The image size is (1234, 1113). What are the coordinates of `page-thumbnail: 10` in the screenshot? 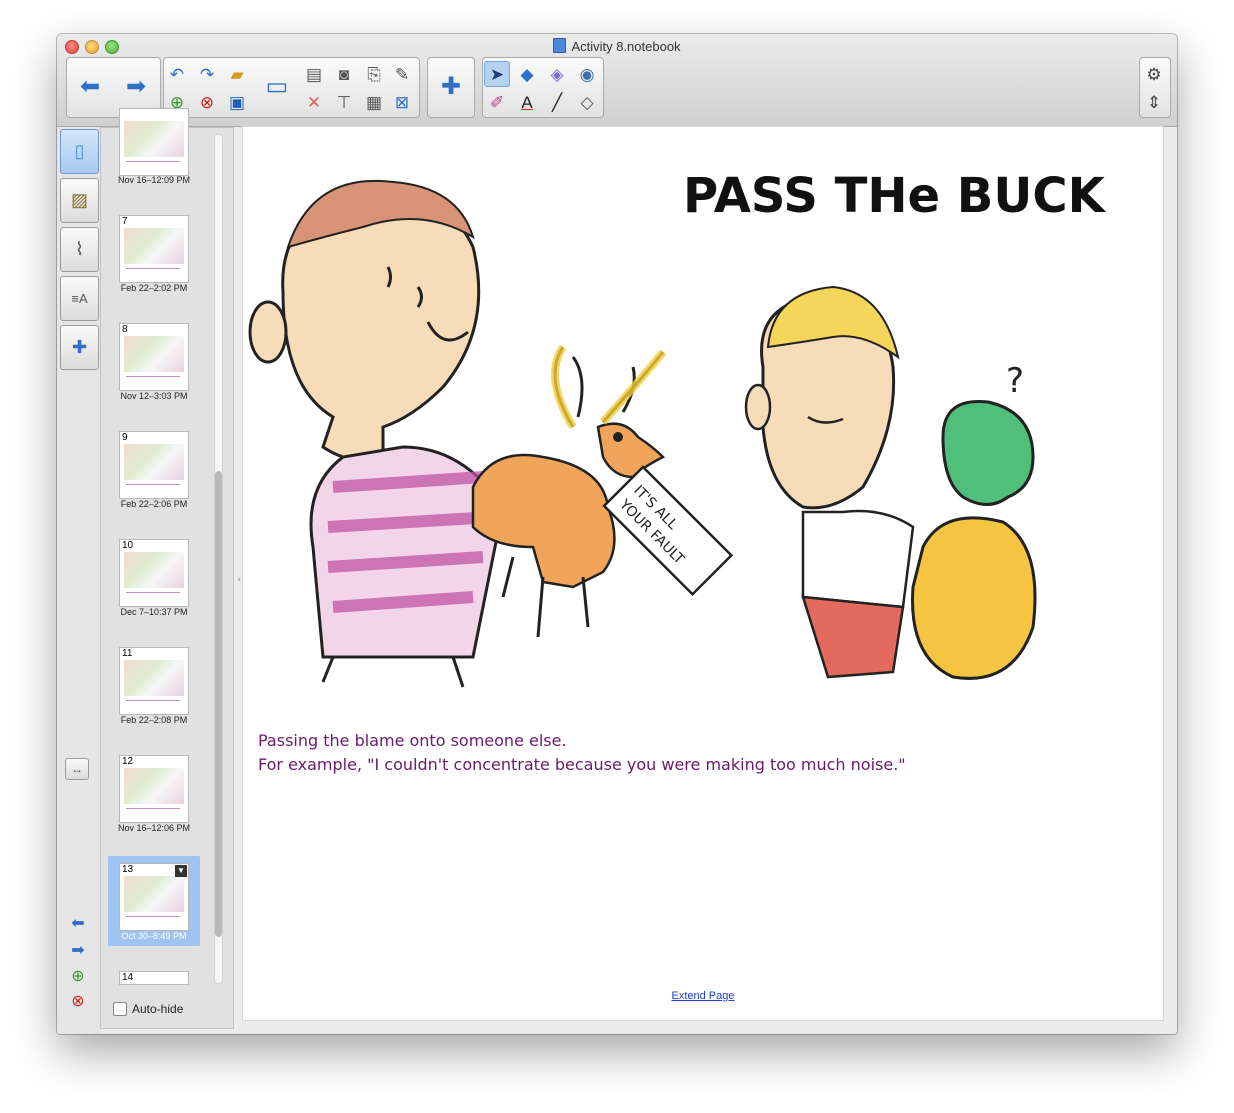 It's located at (154, 573).